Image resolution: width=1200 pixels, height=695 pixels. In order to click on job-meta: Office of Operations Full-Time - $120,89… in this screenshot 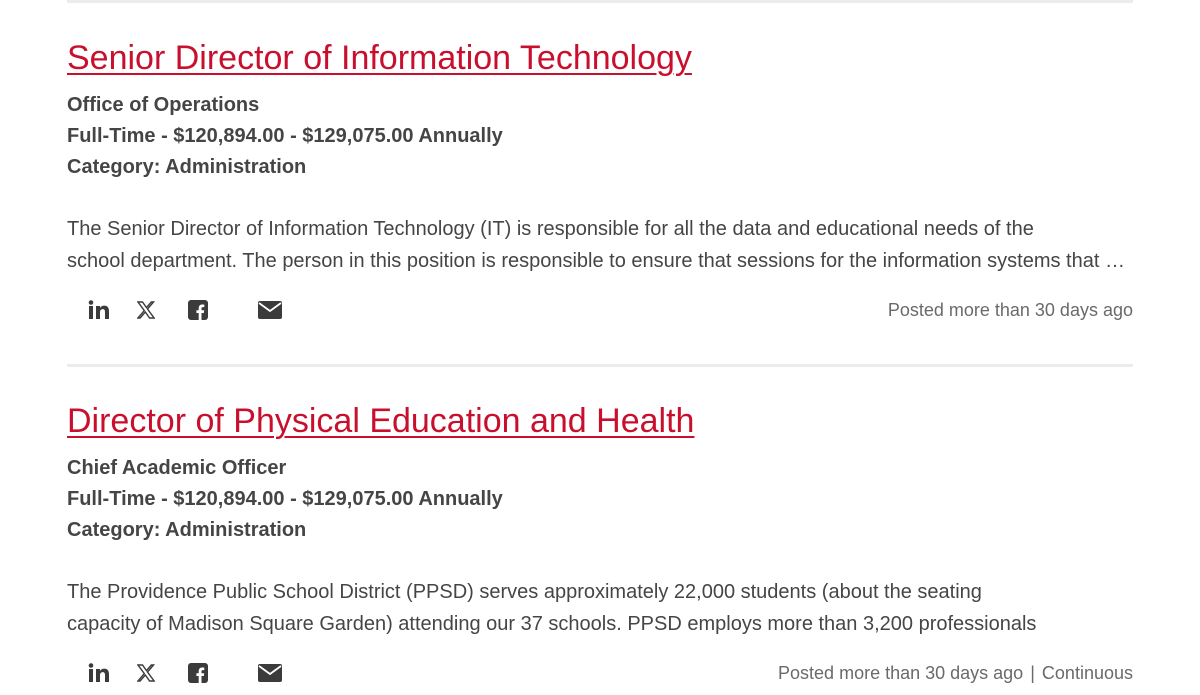, I will do `click(600, 136)`.